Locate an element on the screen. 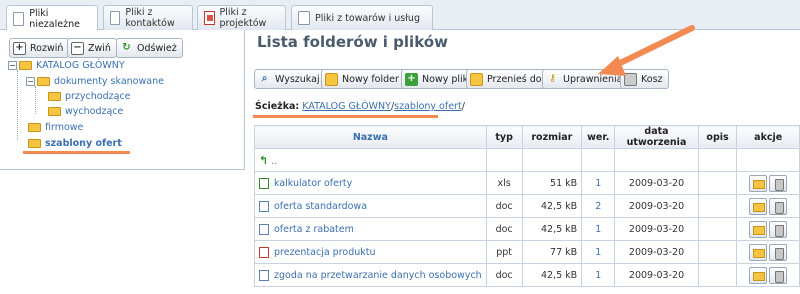 The width and height of the screenshot is (800, 294). doc-file-icon is located at coordinates (264, 206).